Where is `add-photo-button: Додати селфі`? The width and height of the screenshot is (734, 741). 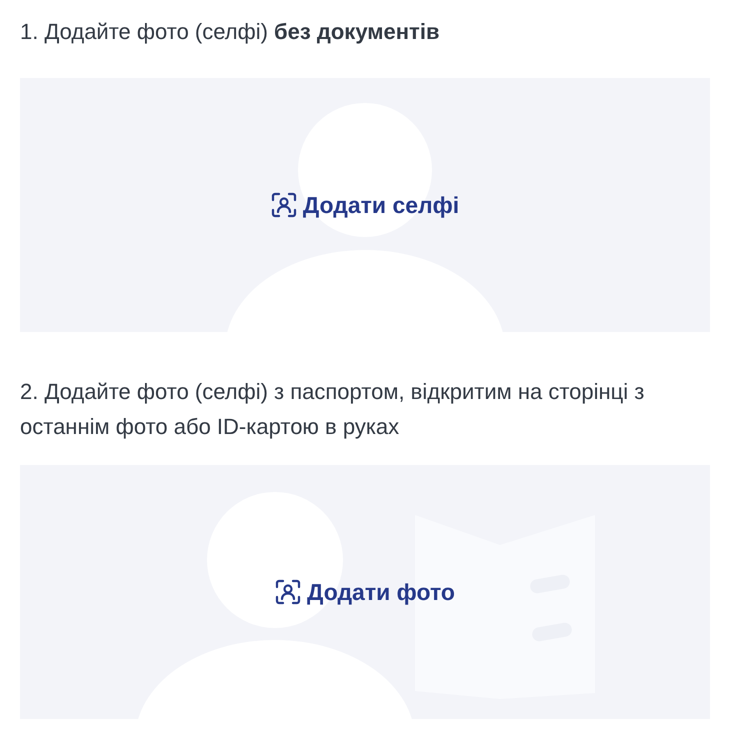
add-photo-button: Додати селфі is located at coordinates (365, 205).